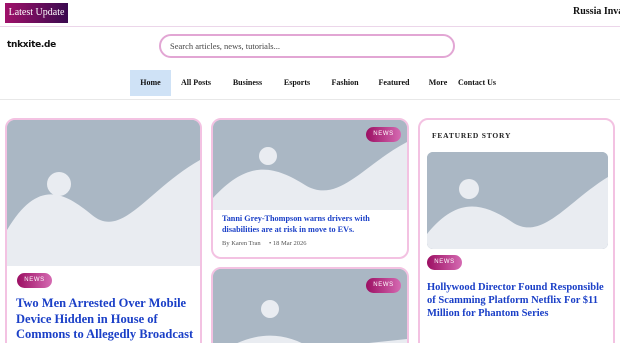 This screenshot has width=620, height=343. Describe the element at coordinates (247, 83) in the screenshot. I see `nav-business: Business` at that location.